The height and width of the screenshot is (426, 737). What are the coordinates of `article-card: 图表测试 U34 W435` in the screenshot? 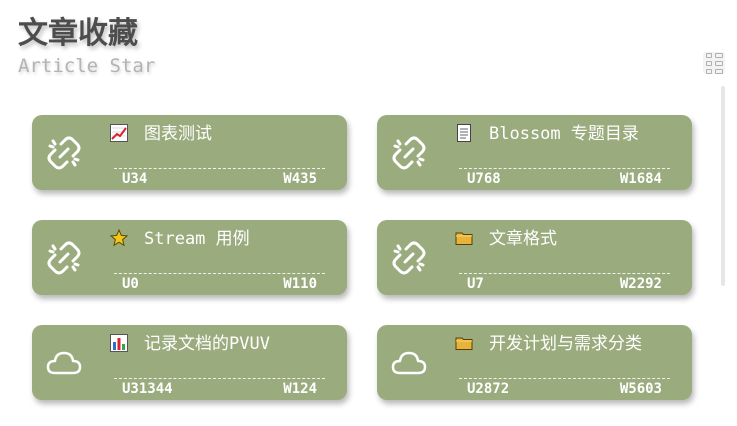 It's located at (189, 152).